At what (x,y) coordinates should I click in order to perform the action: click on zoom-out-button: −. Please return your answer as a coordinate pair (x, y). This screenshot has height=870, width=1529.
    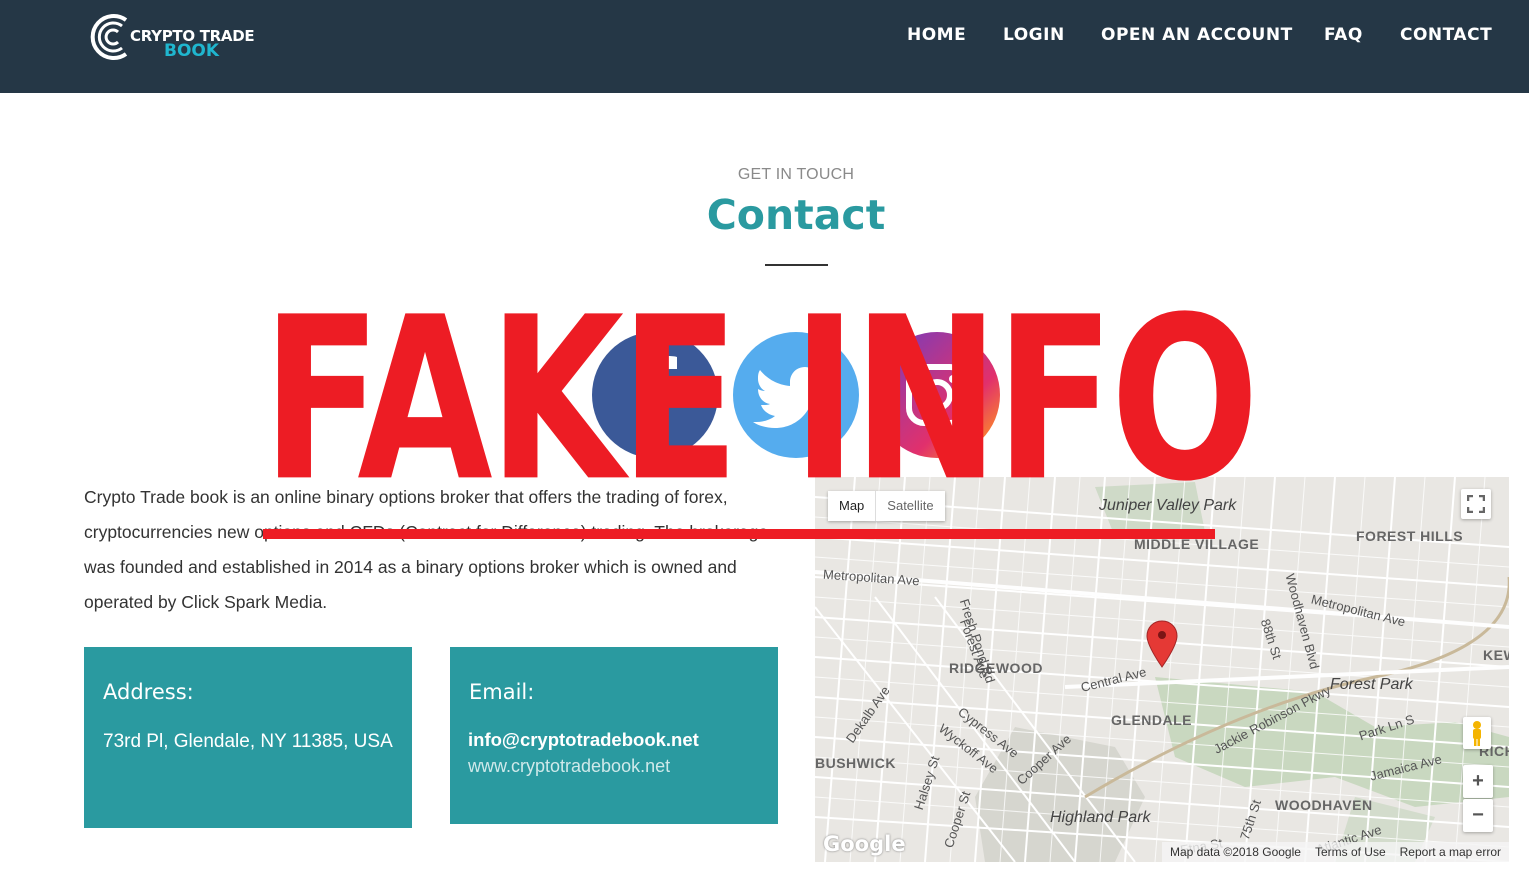
    Looking at the image, I should click on (1478, 815).